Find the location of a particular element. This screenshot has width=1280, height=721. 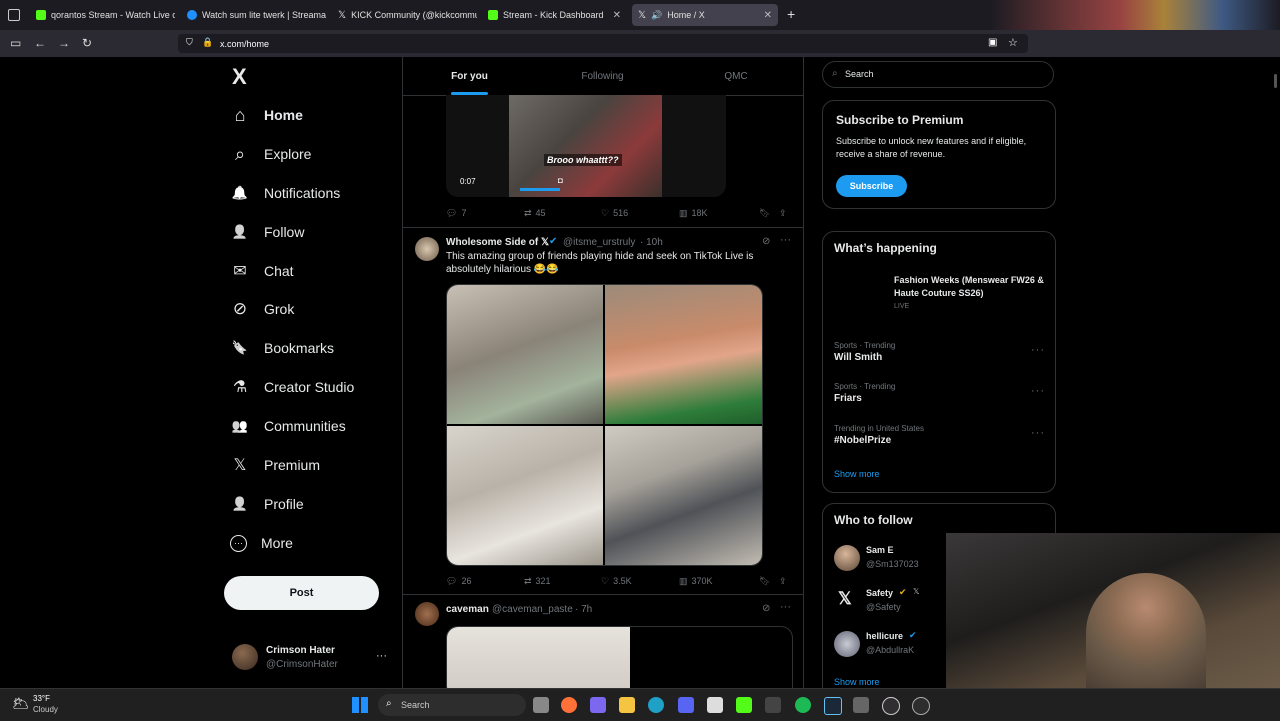

reply-button: 💬︎ 26 is located at coordinates (458, 581).